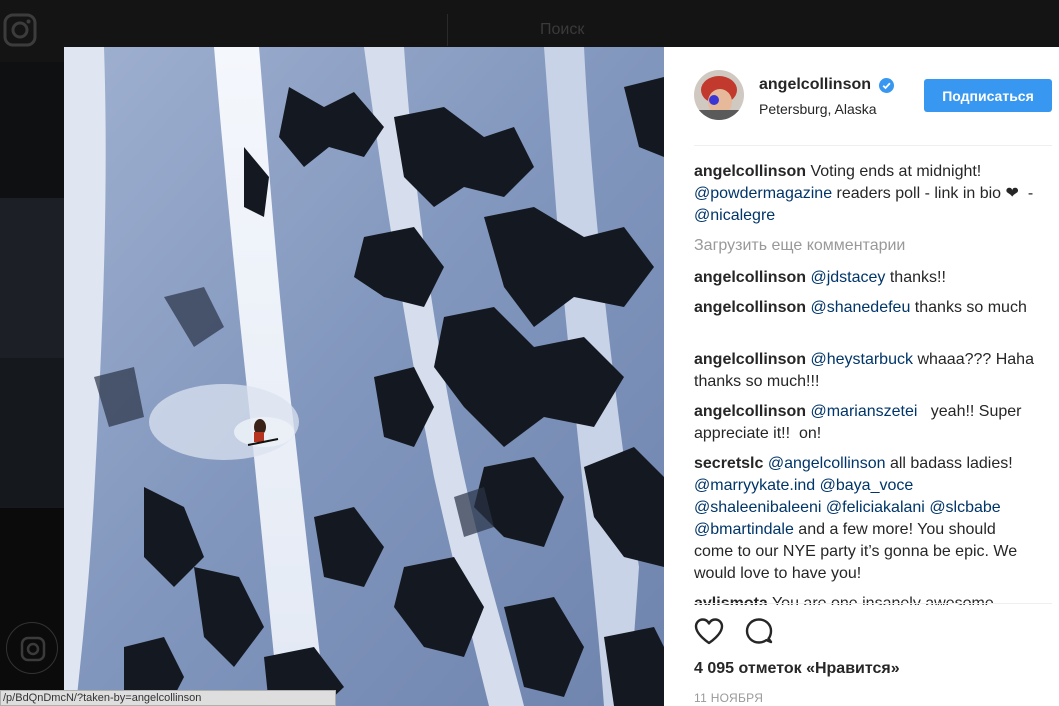 The image size is (1059, 706). What do you see at coordinates (728, 698) in the screenshot?
I see `post-date: 11 НОЯБРЯ` at bounding box center [728, 698].